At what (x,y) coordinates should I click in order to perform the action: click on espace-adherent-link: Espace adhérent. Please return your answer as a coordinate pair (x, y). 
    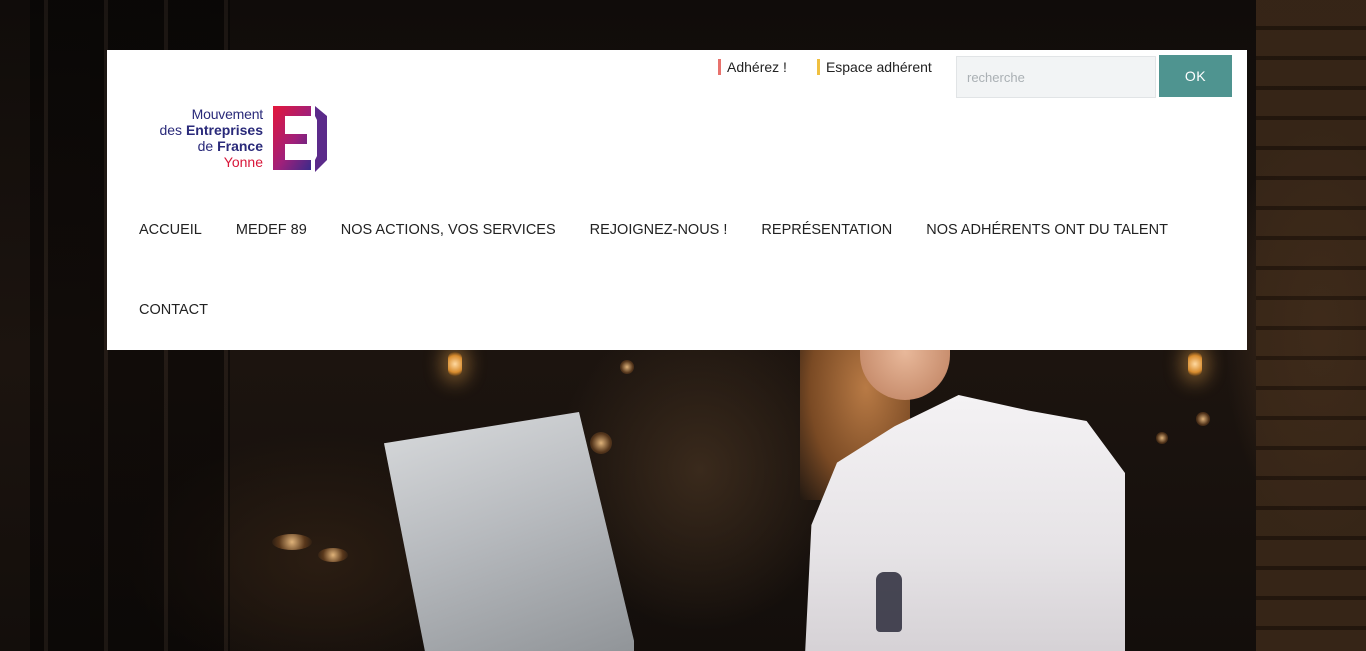
    Looking at the image, I should click on (874, 67).